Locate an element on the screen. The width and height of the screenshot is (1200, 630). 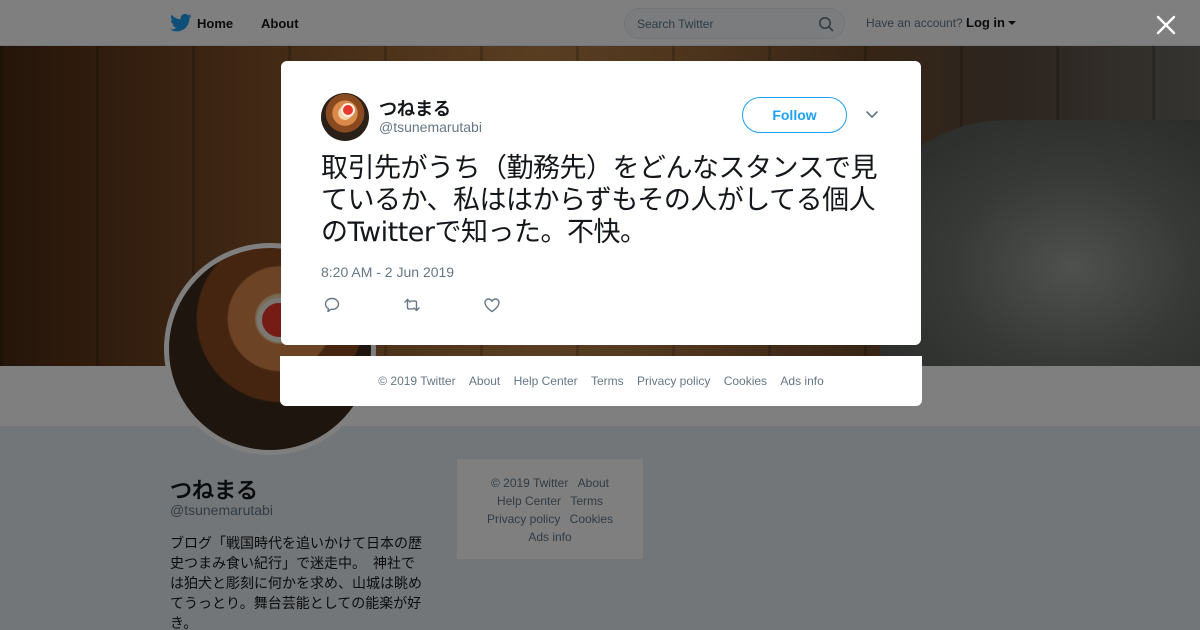
footer-privacy-link: Privacy policy is located at coordinates (673, 381).